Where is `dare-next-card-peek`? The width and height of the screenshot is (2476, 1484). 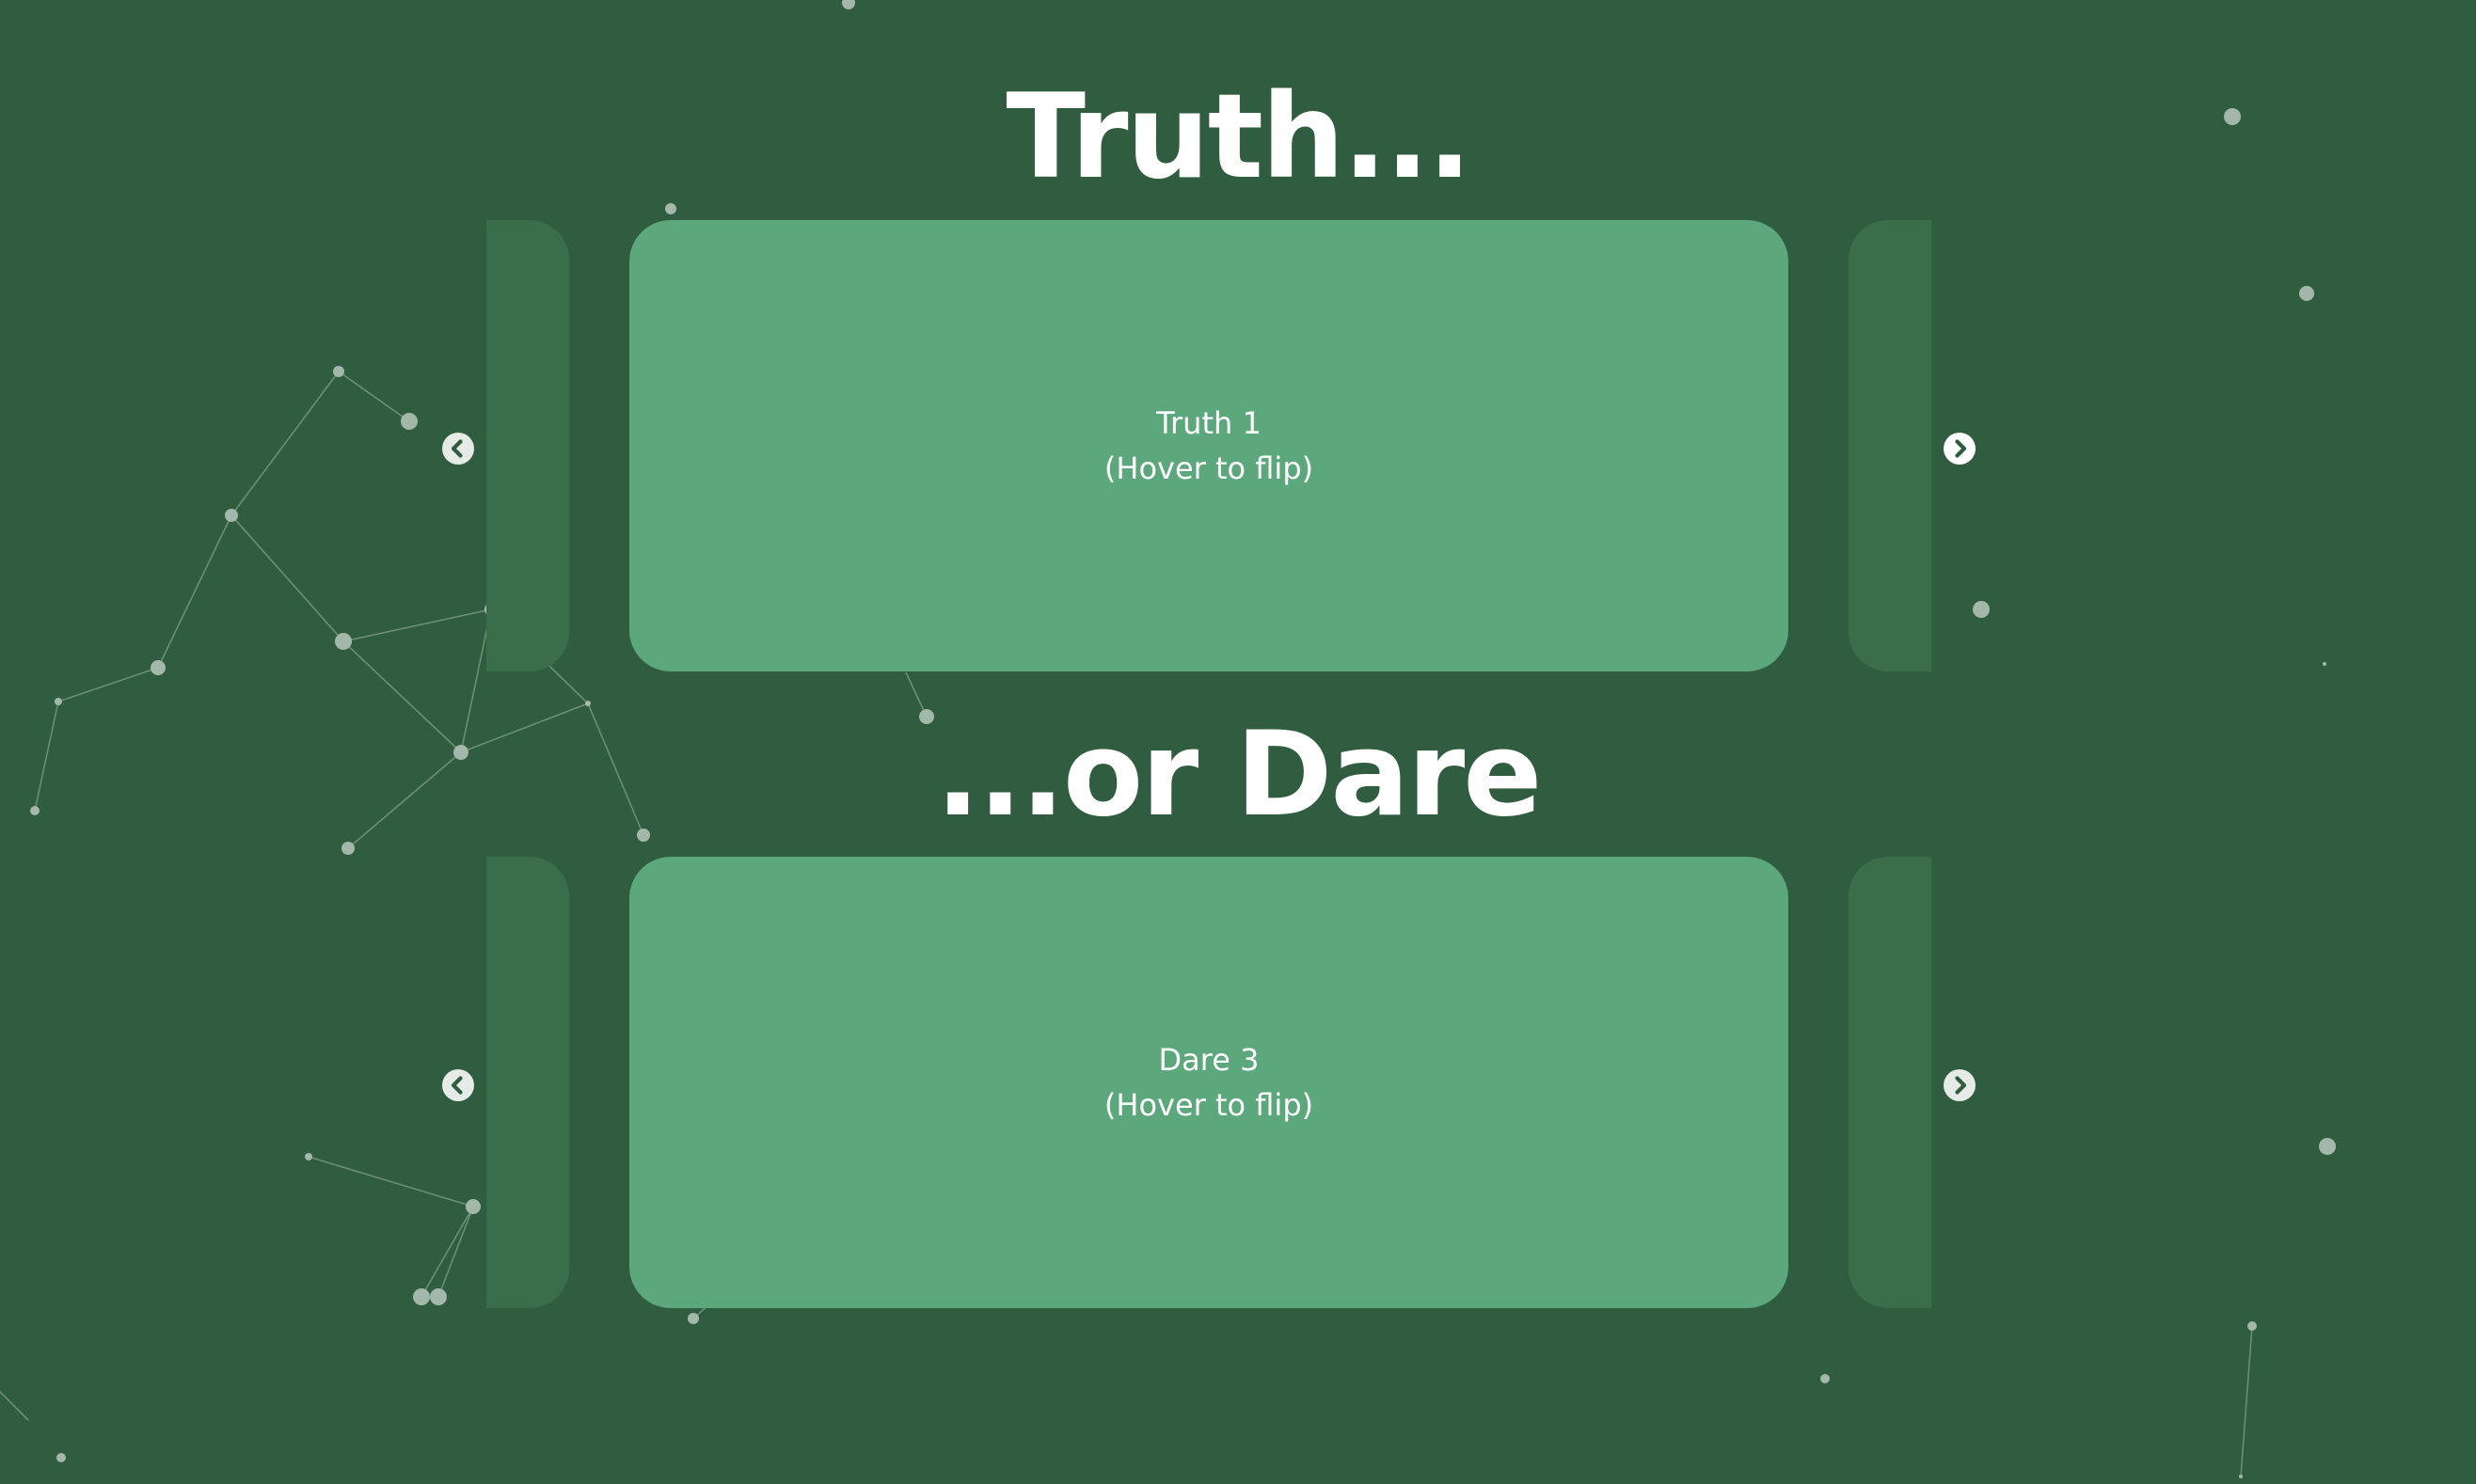
dare-next-card-peek is located at coordinates (1890, 1082).